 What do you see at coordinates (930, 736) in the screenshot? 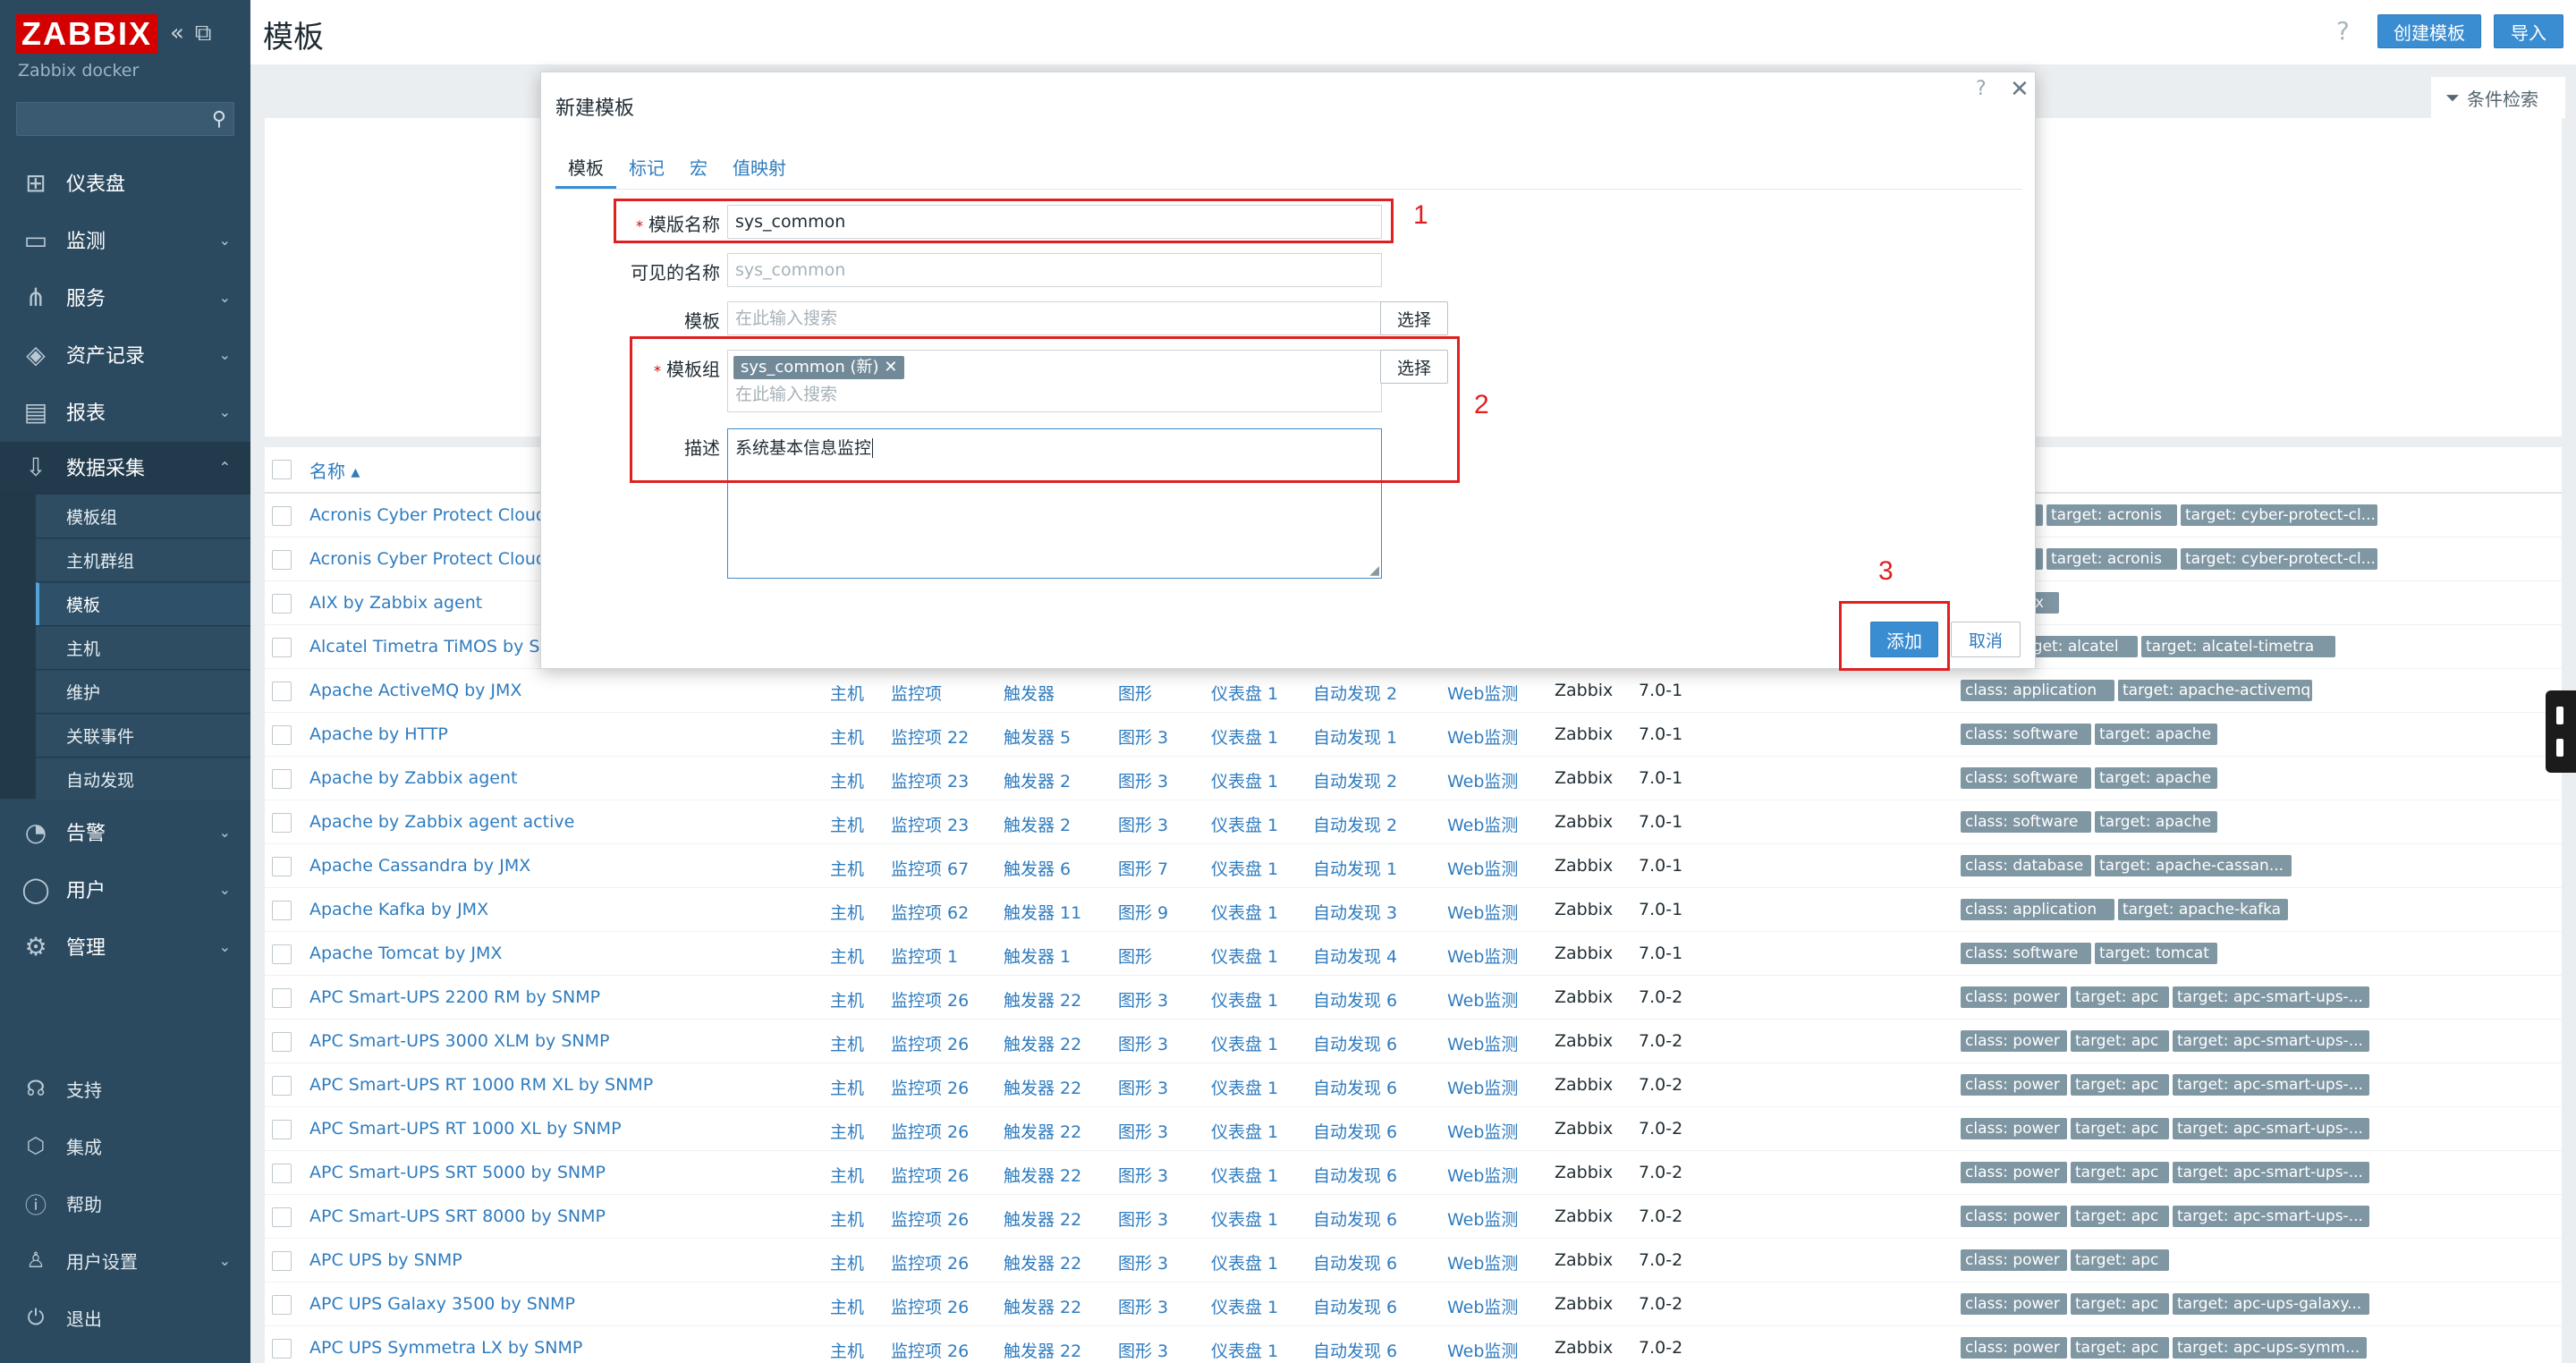
I see `items-link: 监控项 22` at bounding box center [930, 736].